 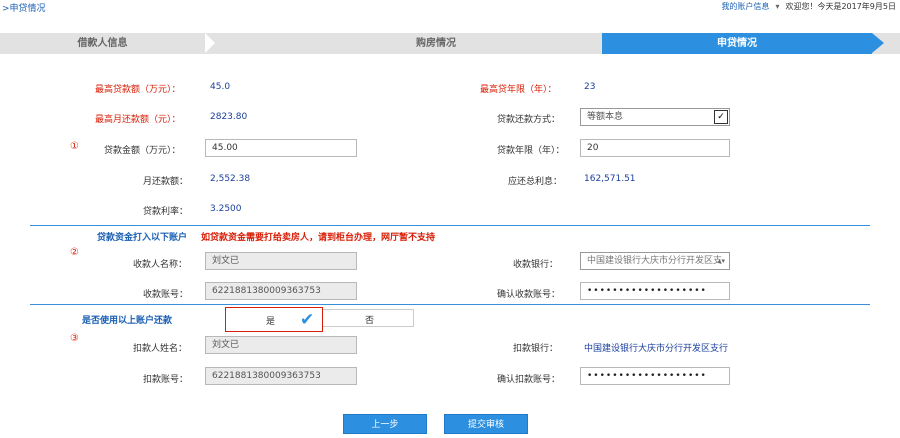 What do you see at coordinates (531, 151) in the screenshot?
I see `loan-years-label: 贷款年限（年）：` at bounding box center [531, 151].